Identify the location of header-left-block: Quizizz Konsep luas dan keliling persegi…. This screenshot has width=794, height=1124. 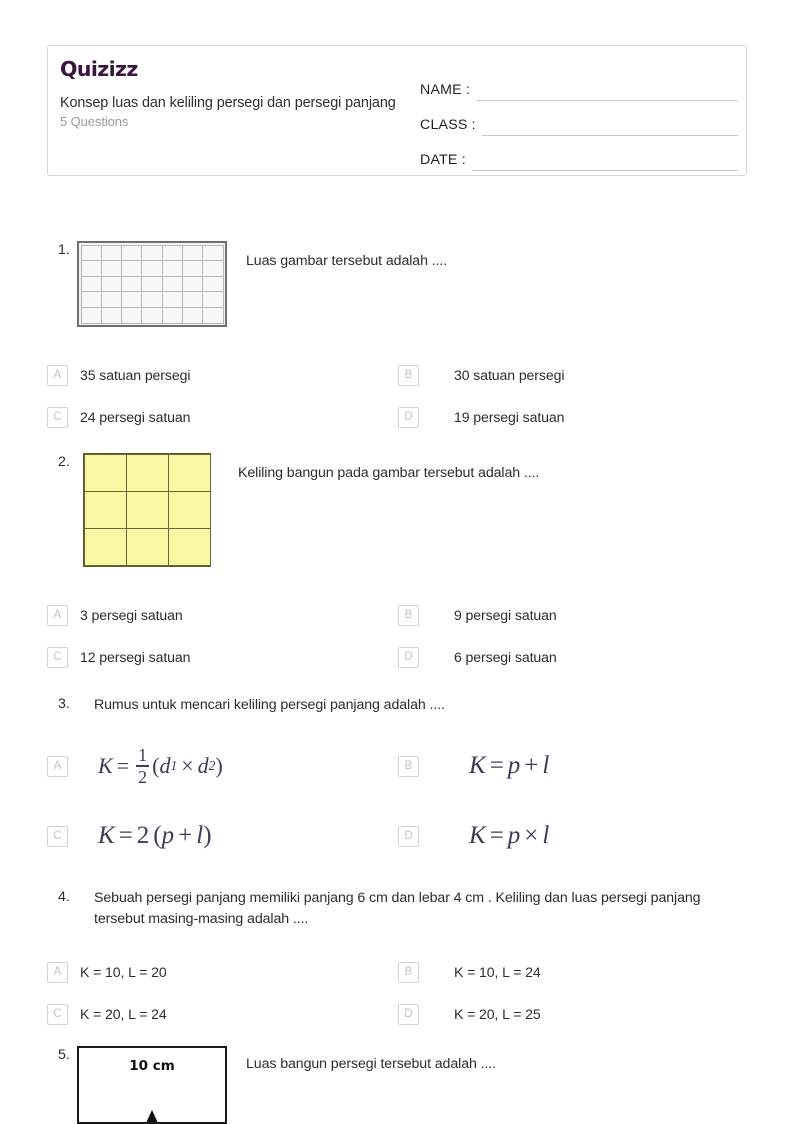
(232, 94).